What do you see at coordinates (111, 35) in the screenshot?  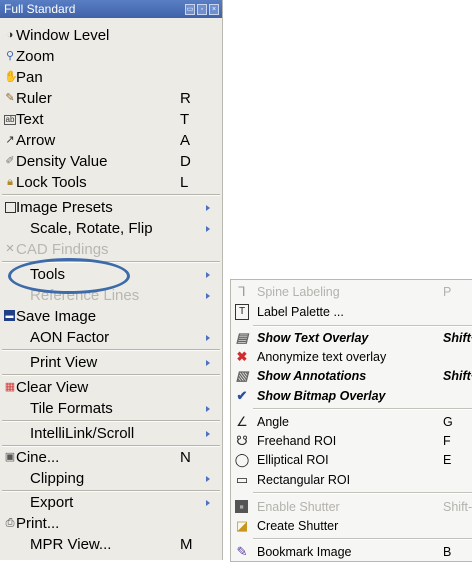 I see `menu-item-window-level: ◑ Window Level` at bounding box center [111, 35].